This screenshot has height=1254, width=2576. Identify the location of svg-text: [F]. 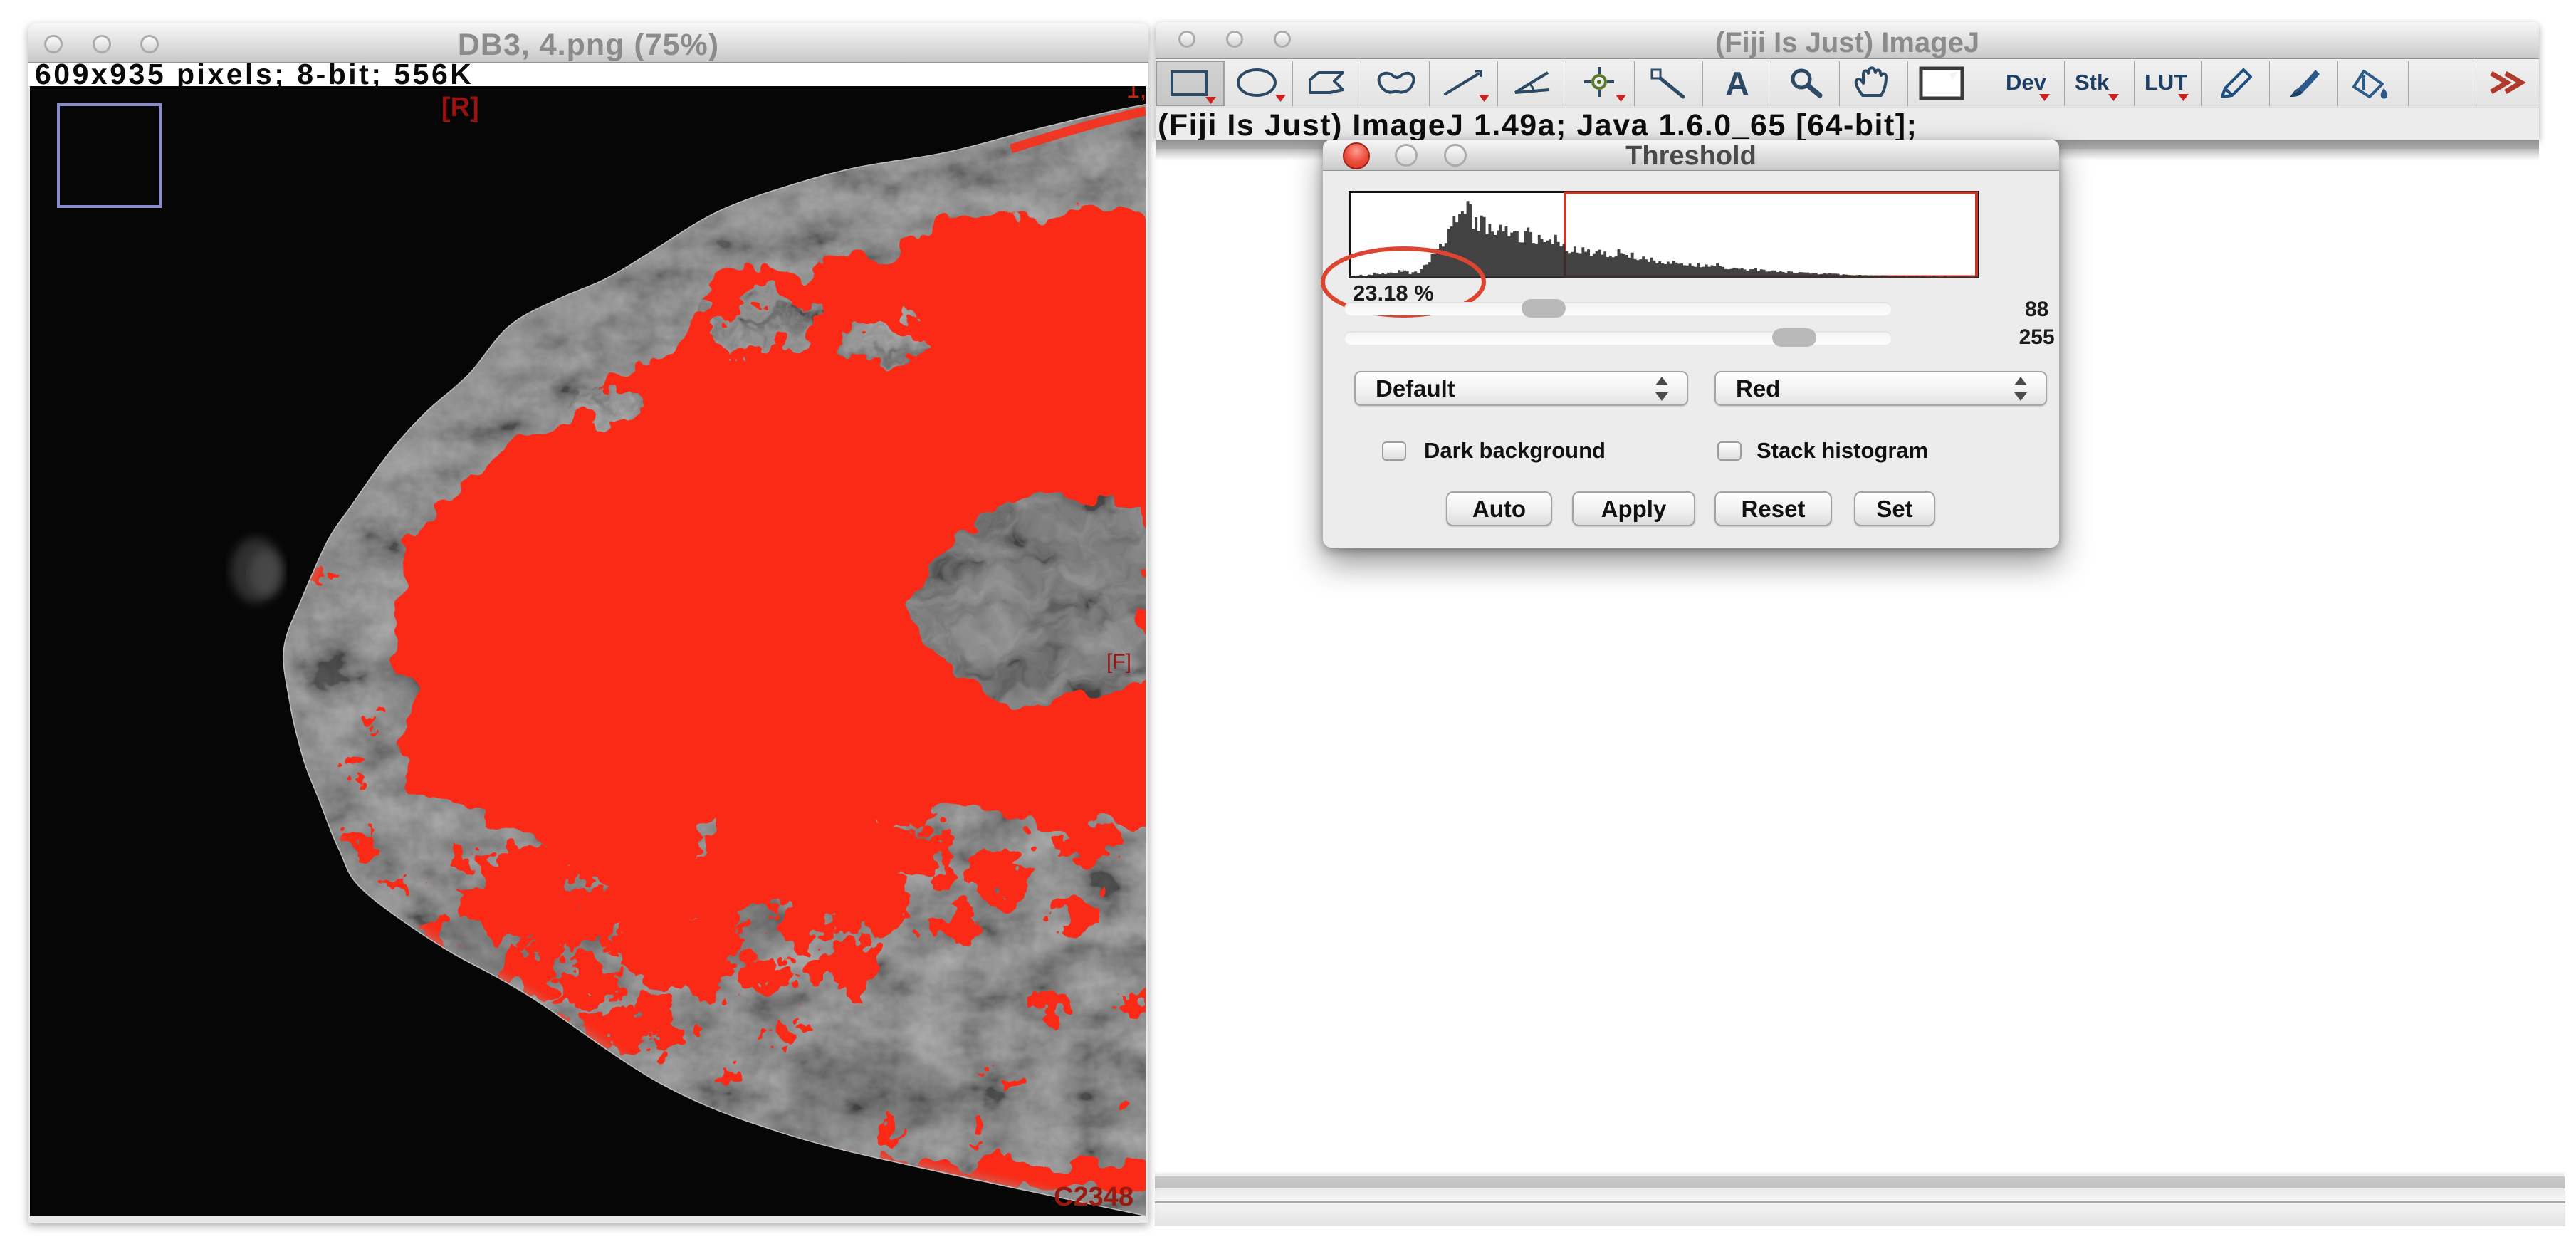
(1118, 662).